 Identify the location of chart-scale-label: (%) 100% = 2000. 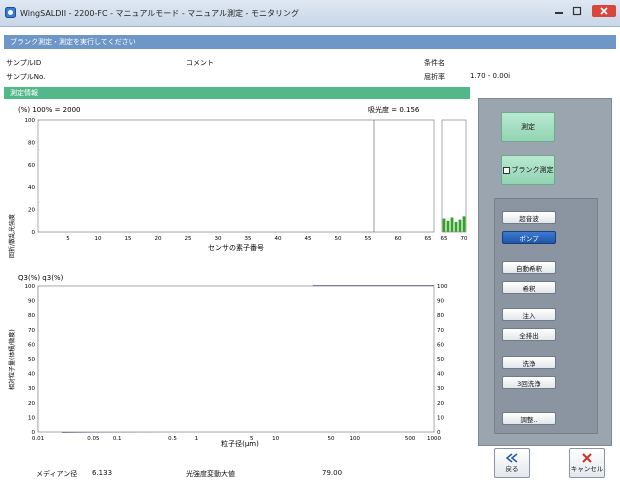
(49, 110).